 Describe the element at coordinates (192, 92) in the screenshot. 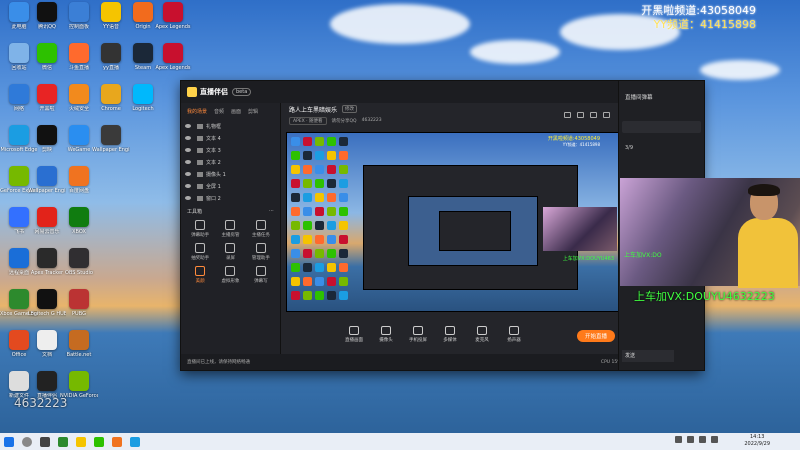

I see `app-logo` at that location.